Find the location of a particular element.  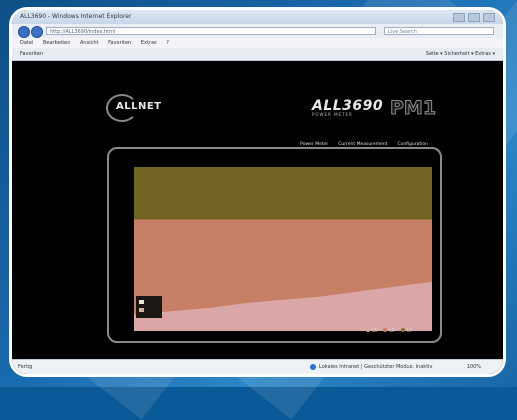

menu-item: Bearbeiten is located at coordinates (56, 43).